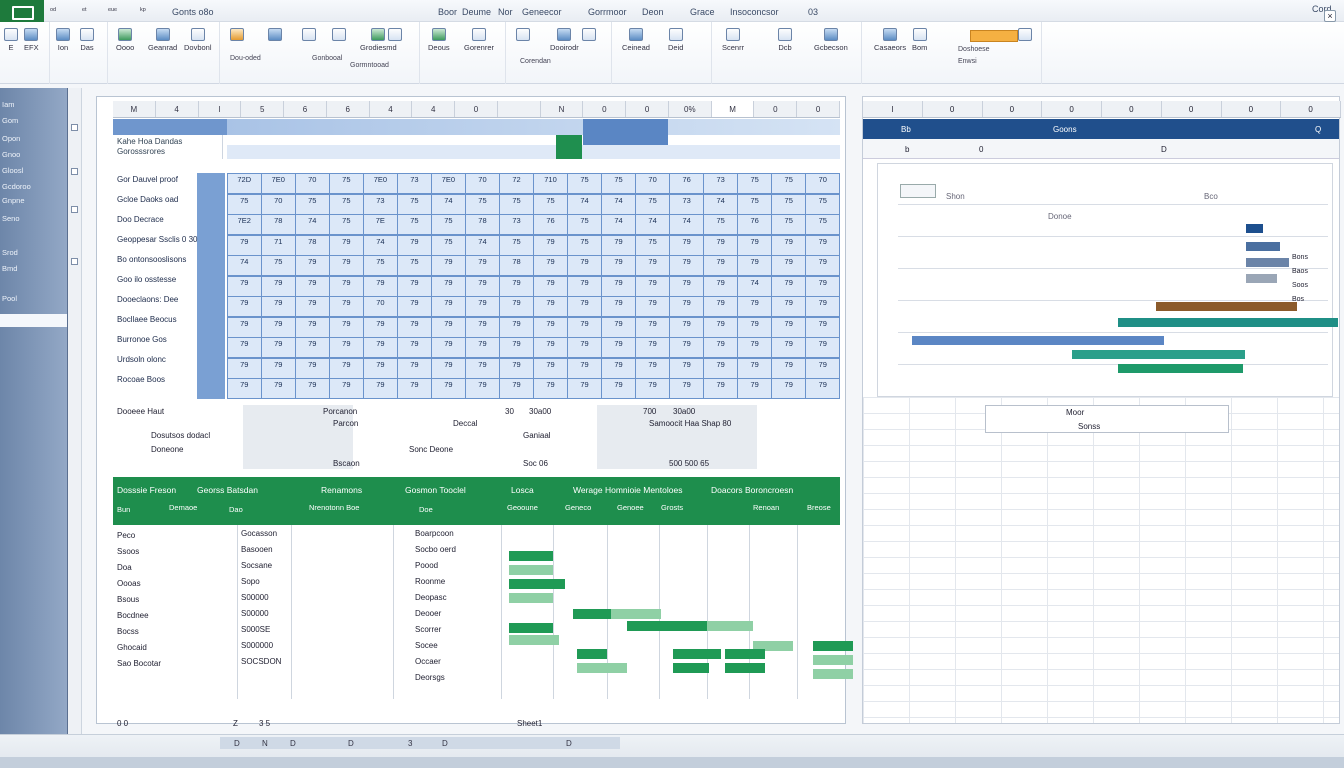 The width and height of the screenshot is (1344, 768). I want to click on number-format-button, so click(237, 34).